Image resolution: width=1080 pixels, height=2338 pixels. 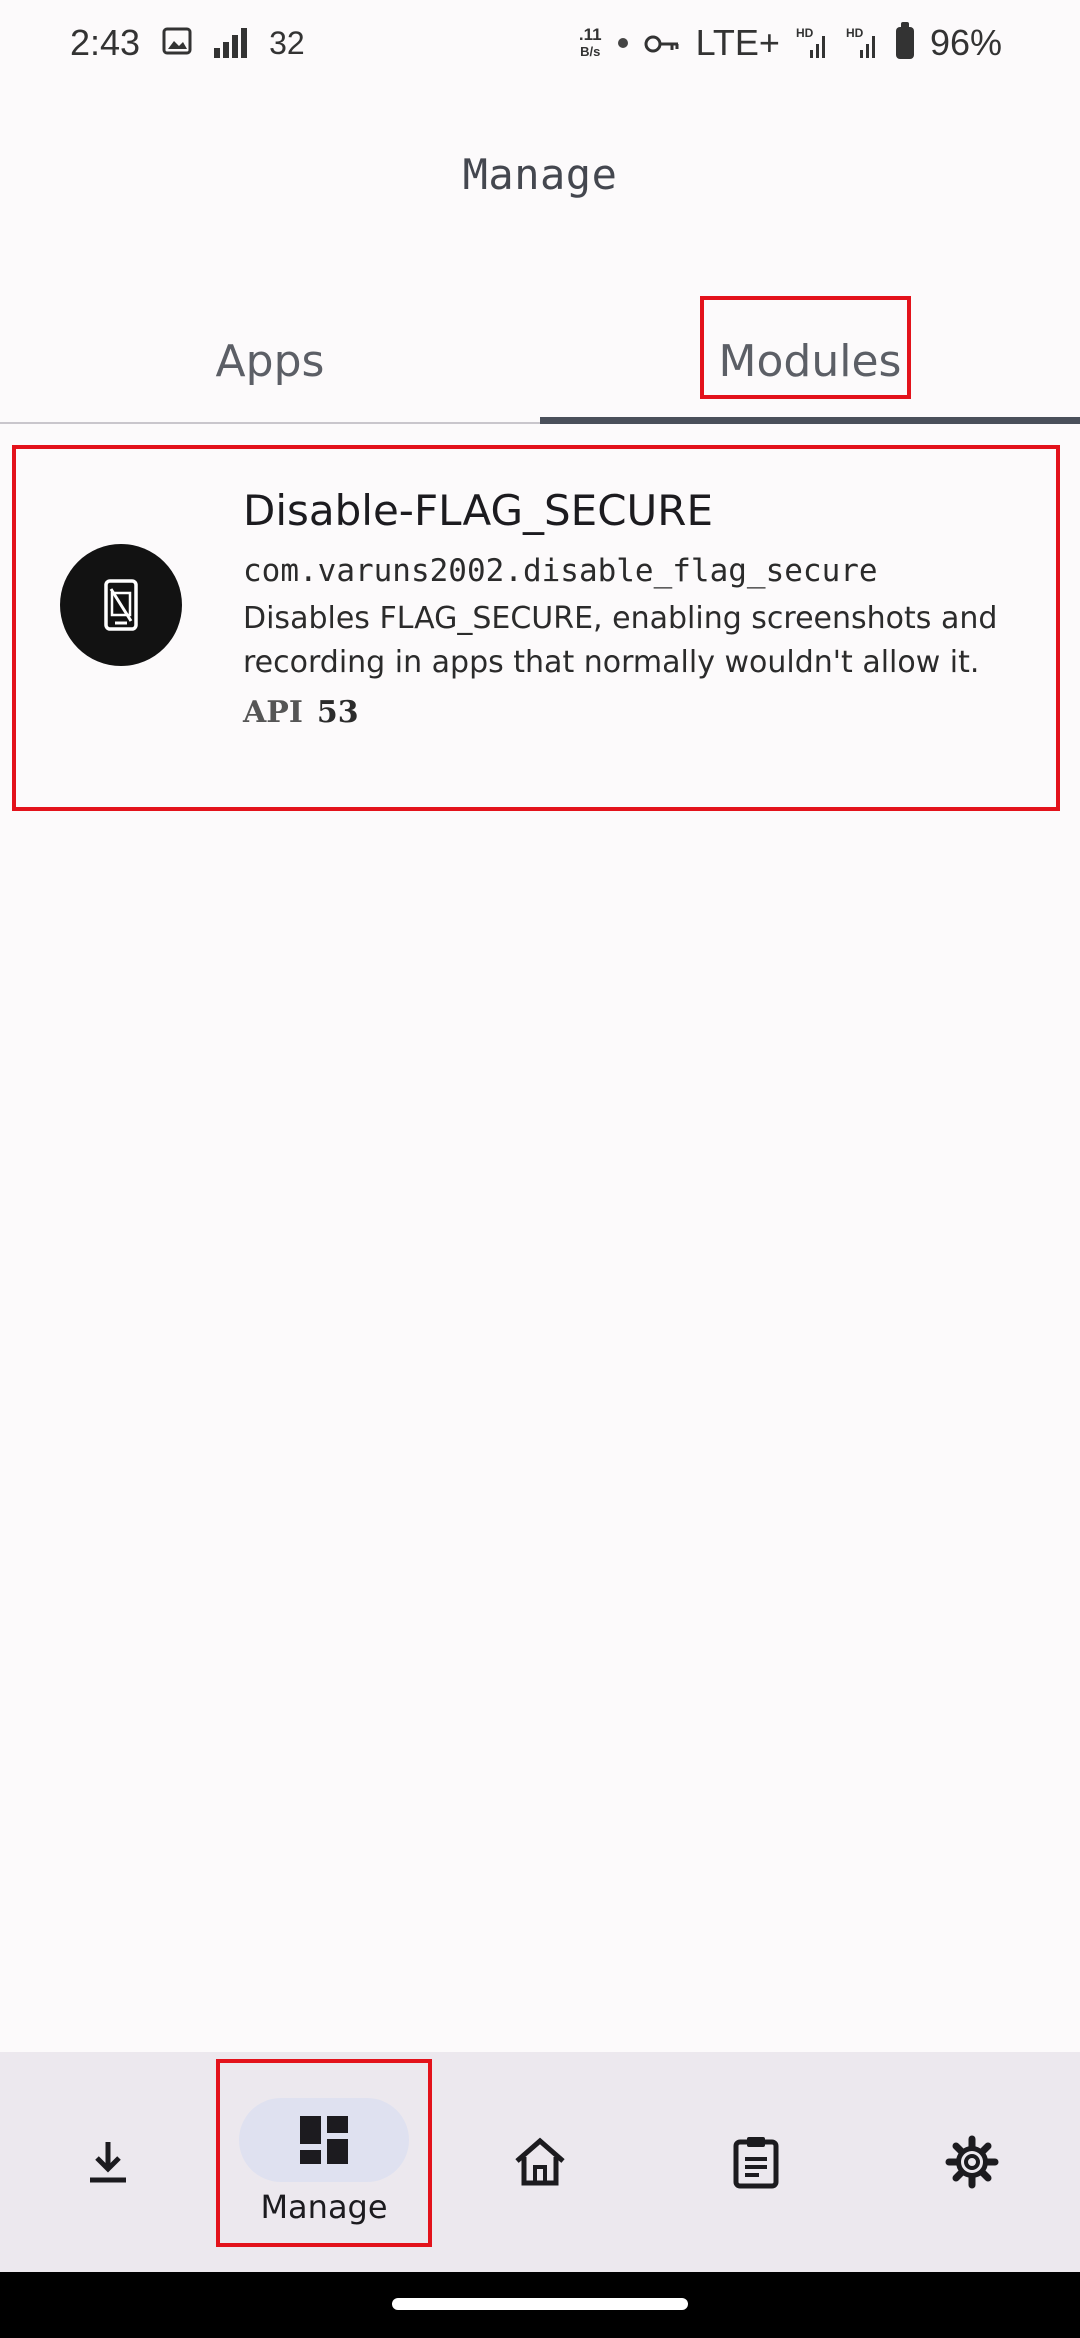 I want to click on battery-icon, so click(x=904, y=40).